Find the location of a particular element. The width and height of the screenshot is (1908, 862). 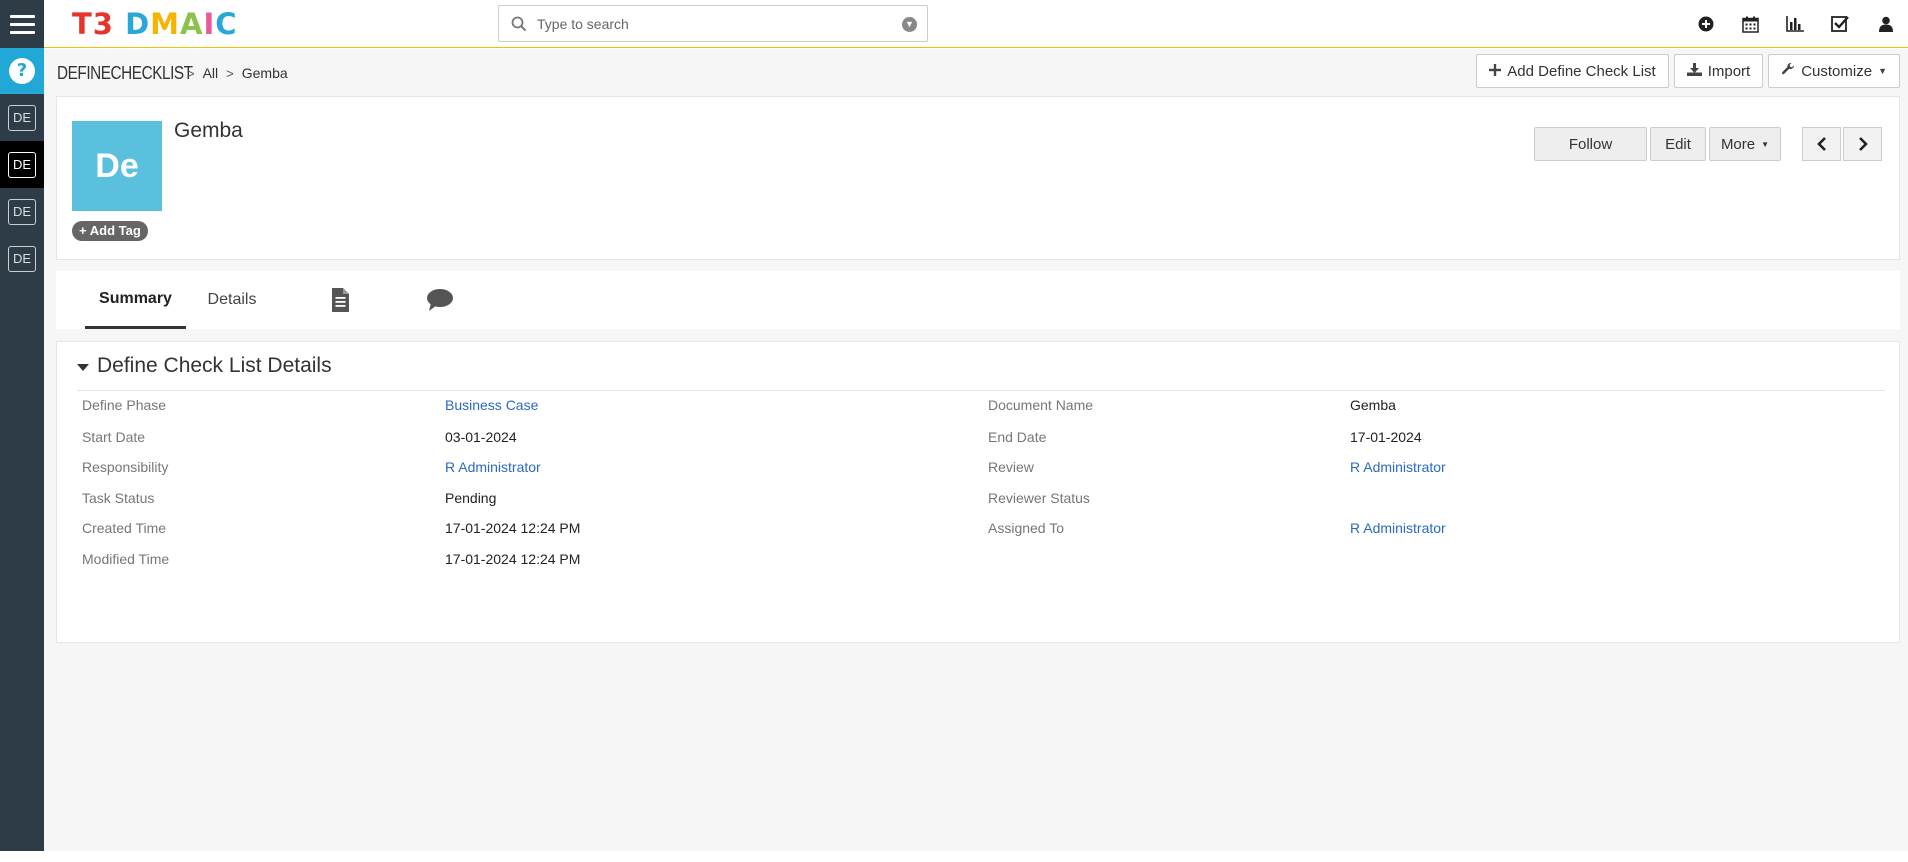

checkbox-icon is located at coordinates (1840, 24).